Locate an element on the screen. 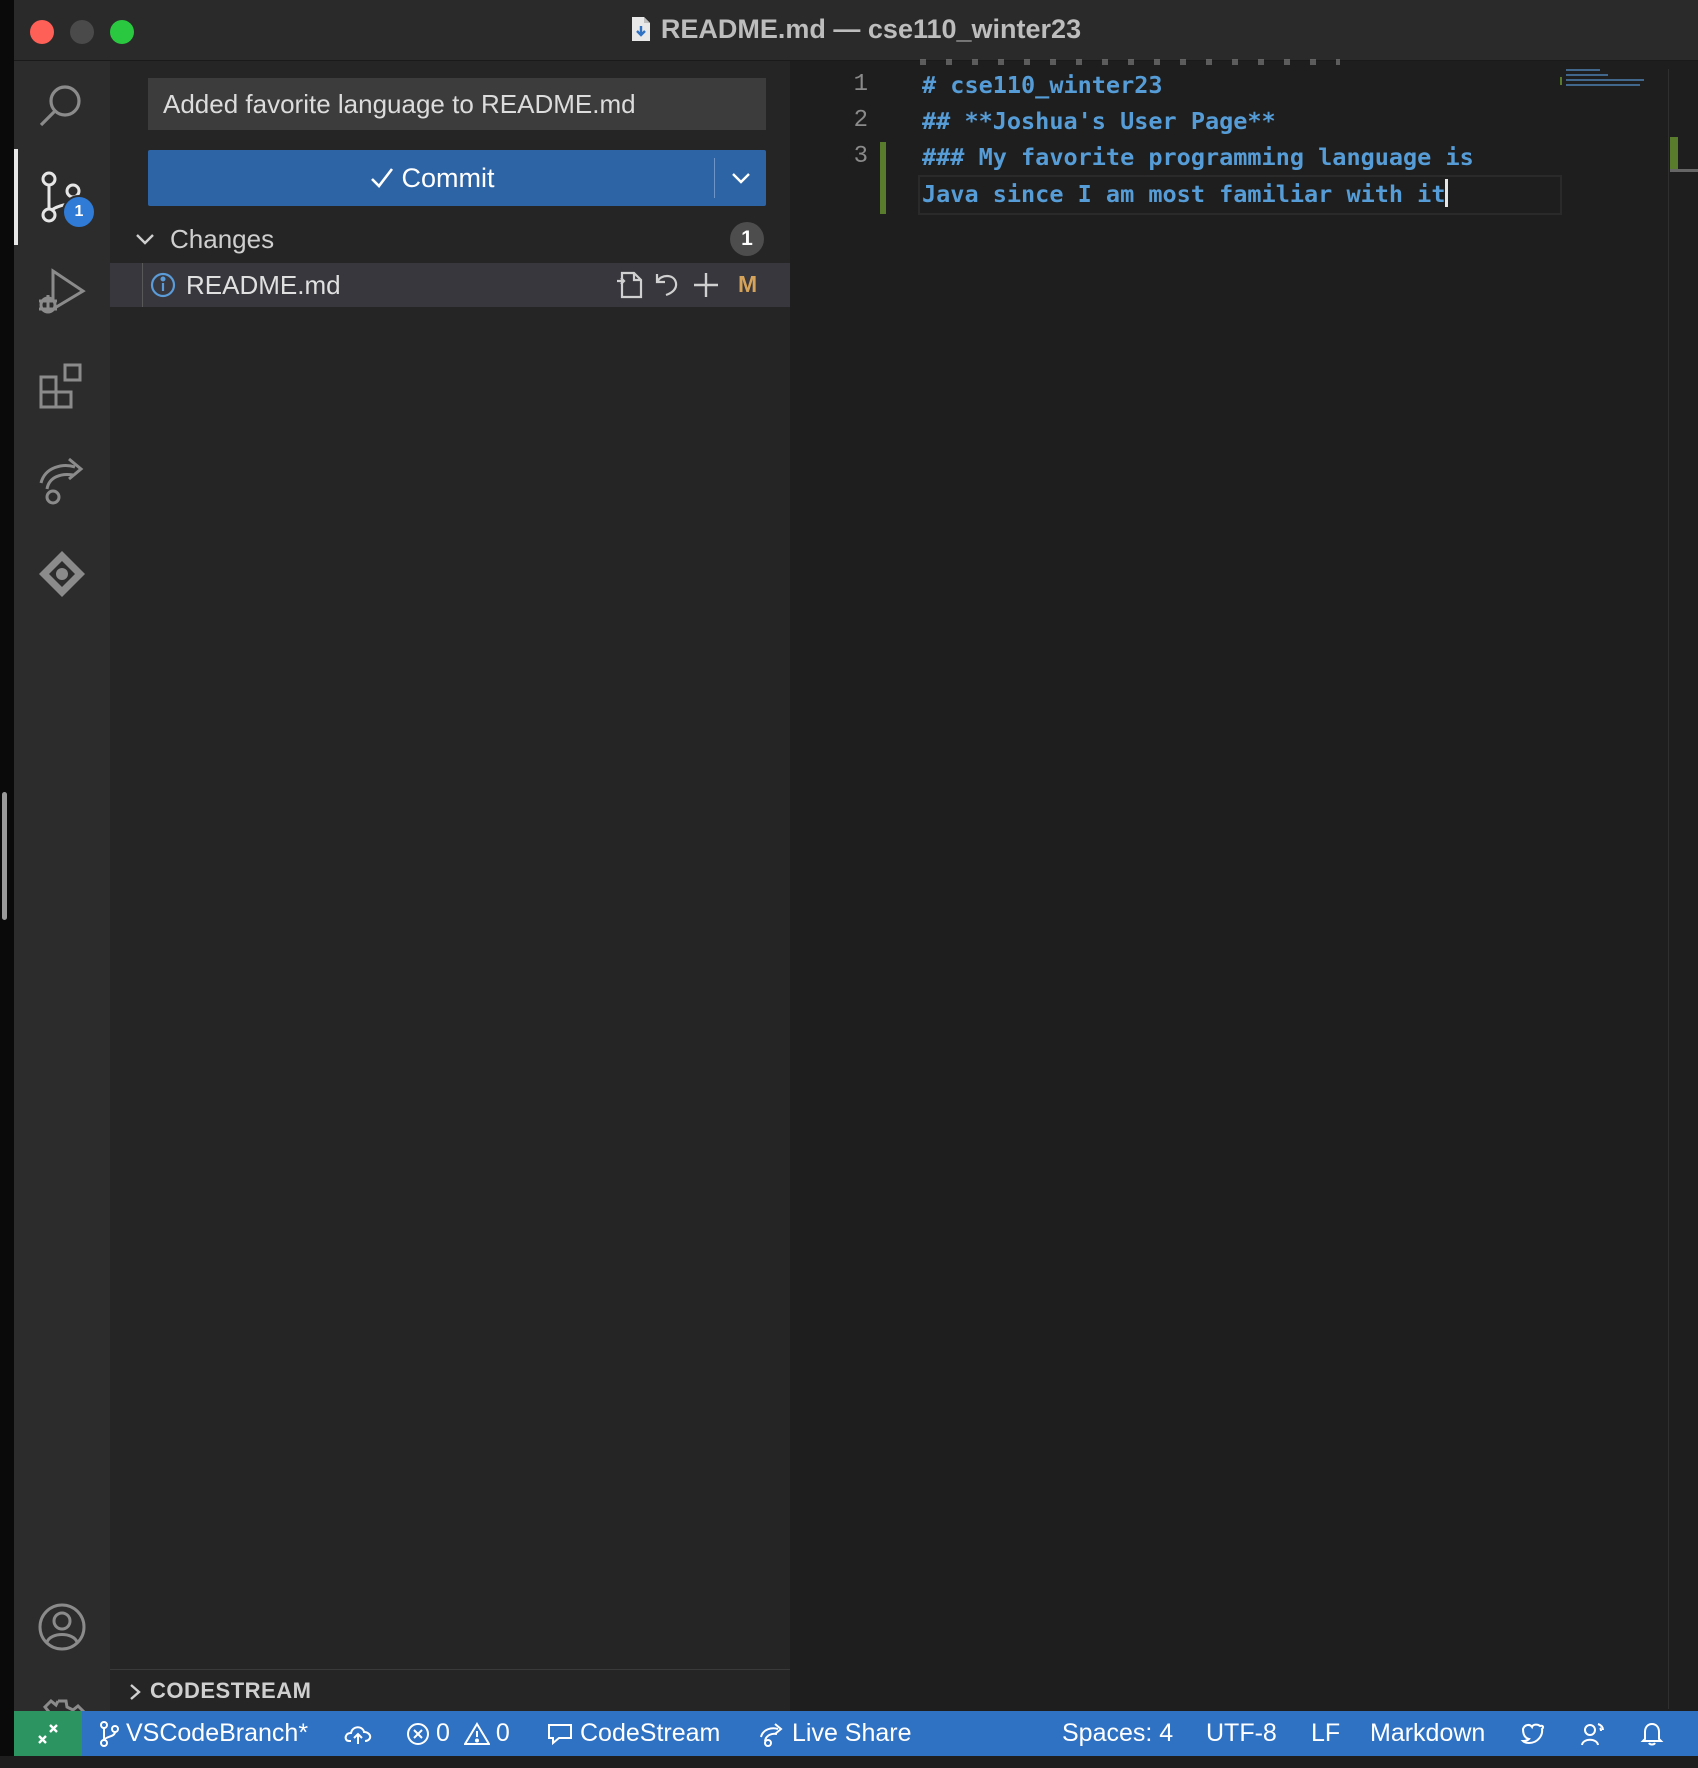 This screenshot has width=1698, height=1768. diff-added-indicator is located at coordinates (883, 178).